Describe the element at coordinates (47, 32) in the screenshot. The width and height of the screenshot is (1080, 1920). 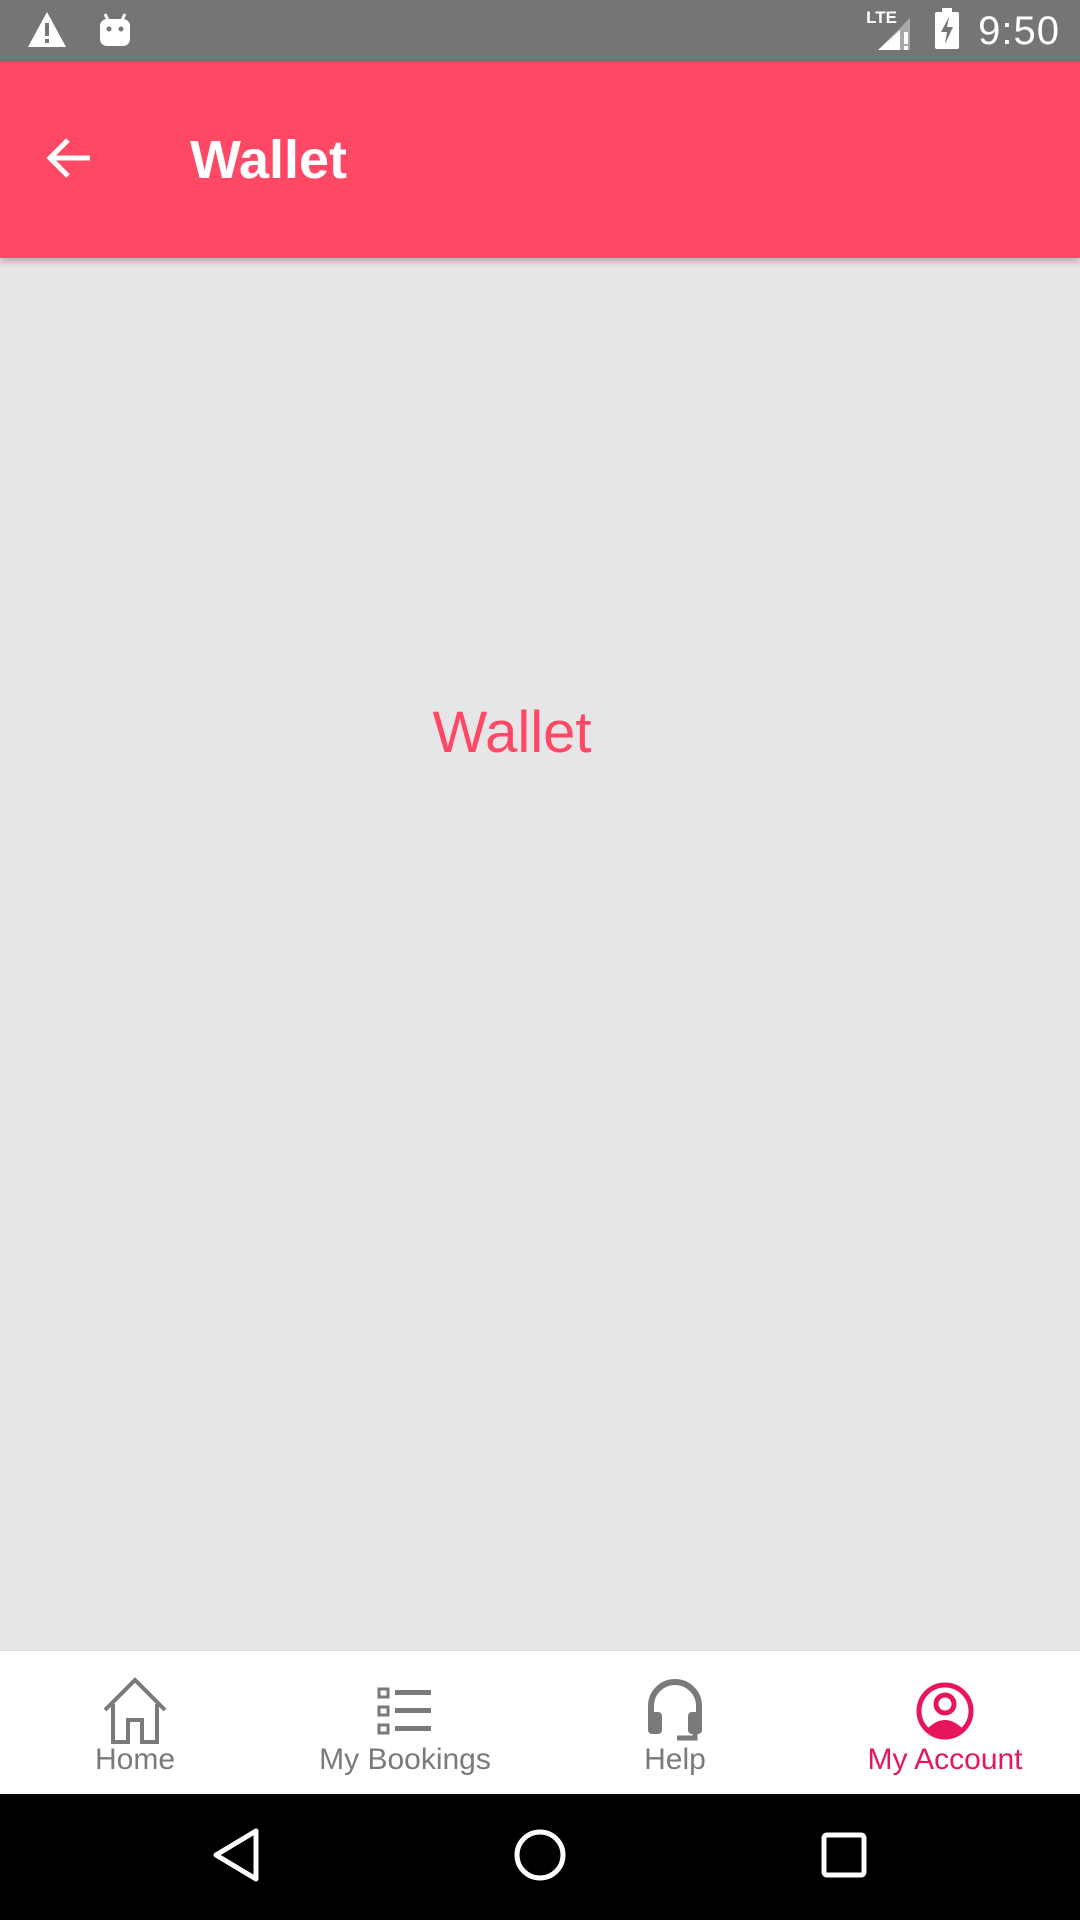
I see `warning-icon` at that location.